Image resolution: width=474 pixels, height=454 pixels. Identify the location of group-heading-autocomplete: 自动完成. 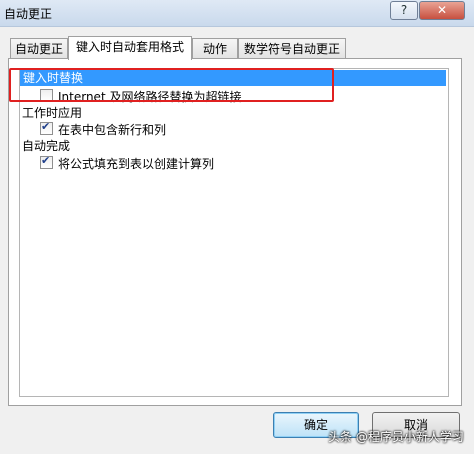
(46, 146).